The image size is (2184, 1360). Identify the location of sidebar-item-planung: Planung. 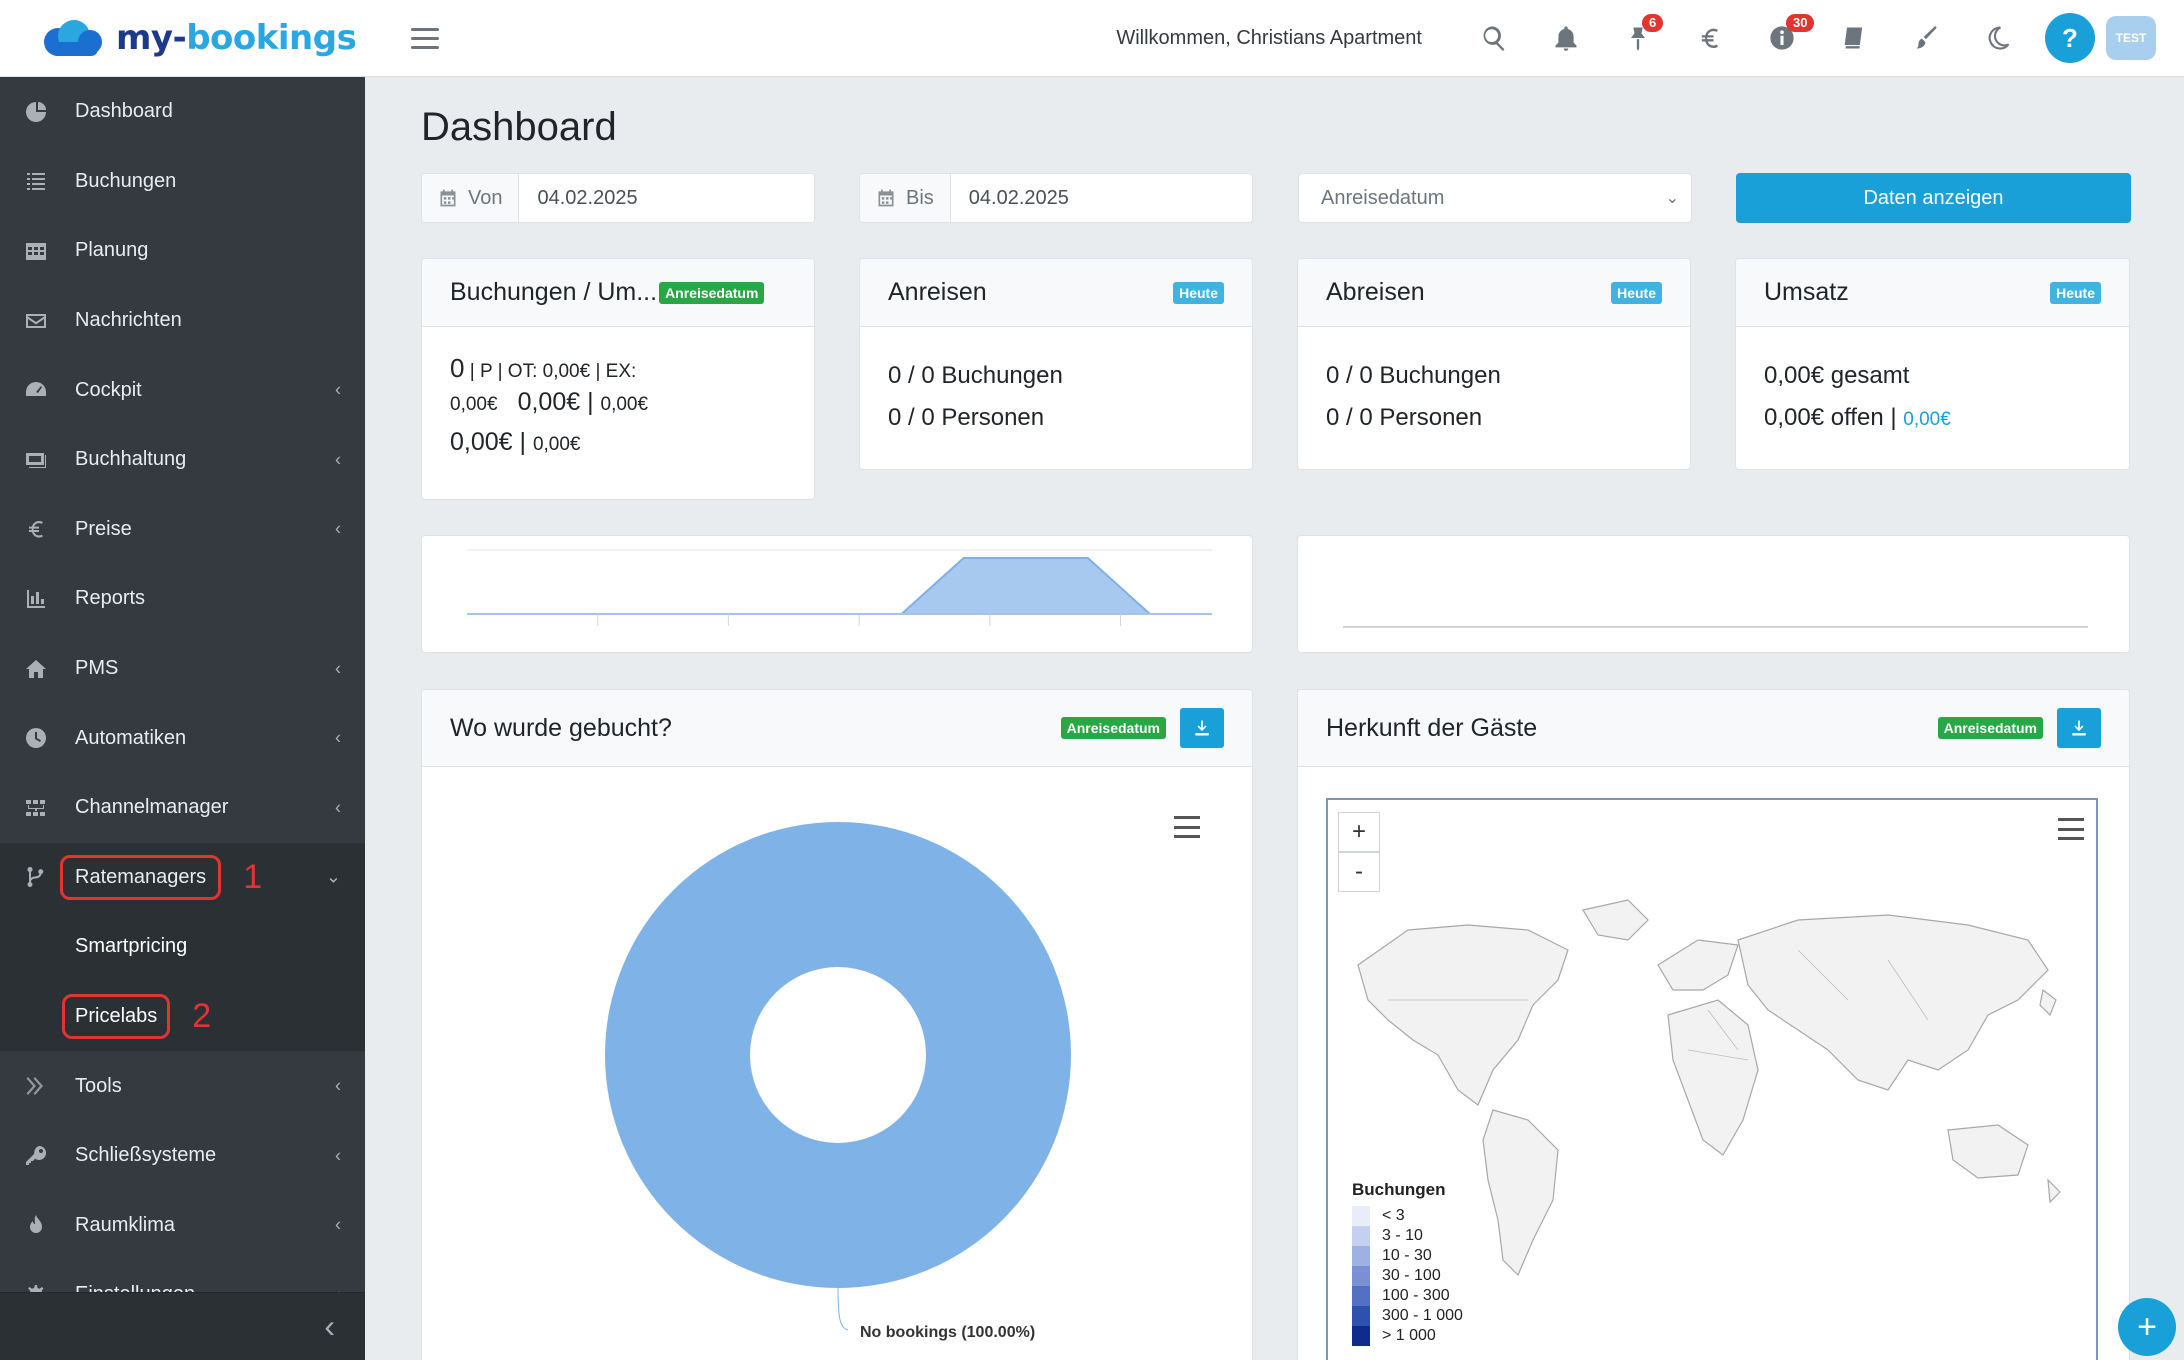
(182, 251).